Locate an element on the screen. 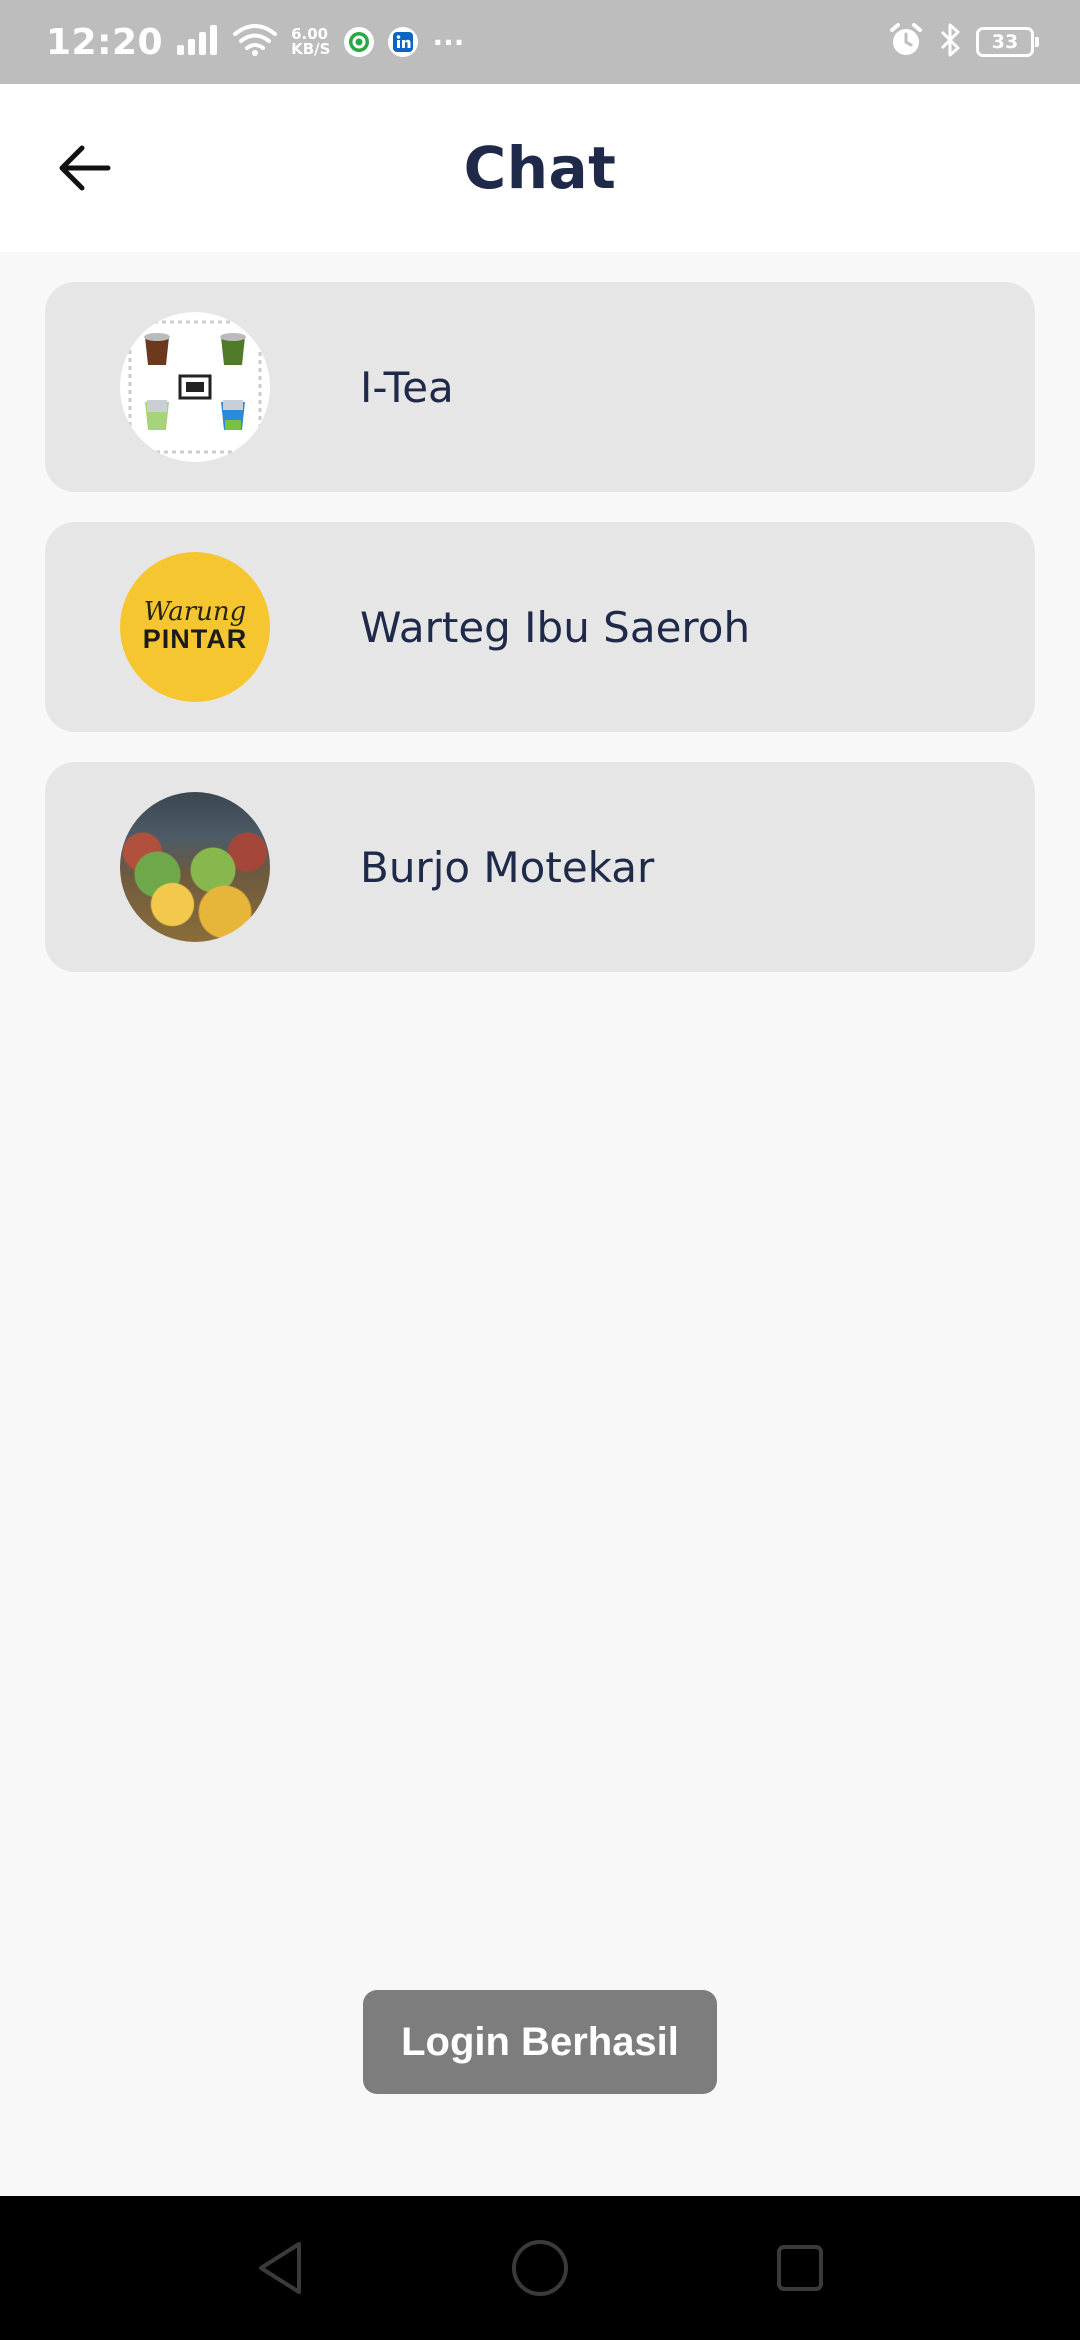 The width and height of the screenshot is (1080, 2340). drinks-logo-icon is located at coordinates (195, 387).